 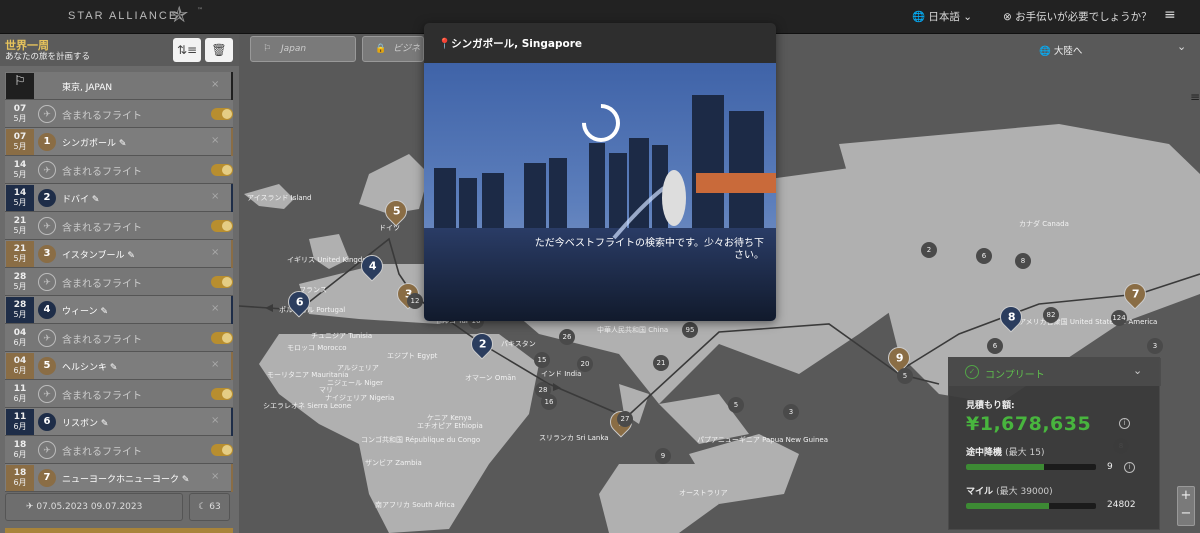 I want to click on airport-cluster-marker: 124, so click(x=1119, y=318).